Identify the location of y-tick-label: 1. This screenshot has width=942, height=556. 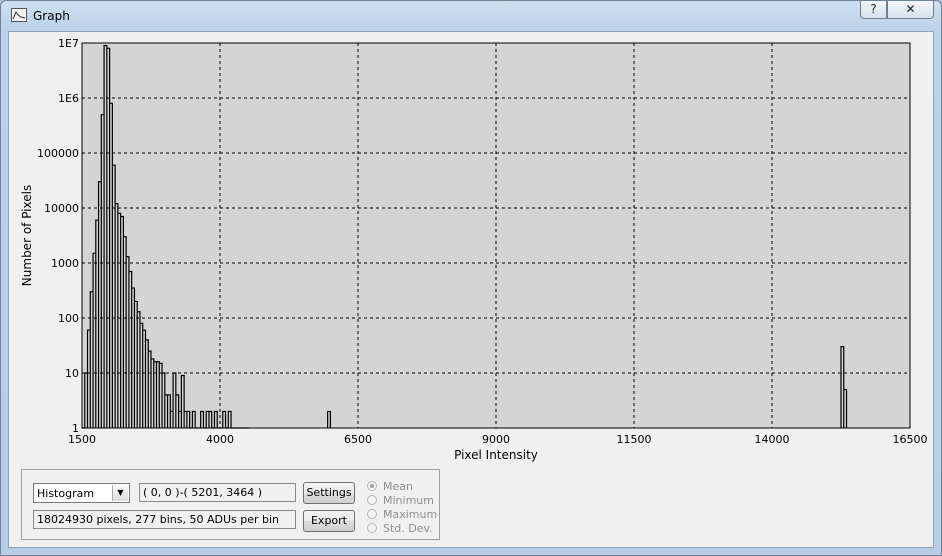
(75, 428).